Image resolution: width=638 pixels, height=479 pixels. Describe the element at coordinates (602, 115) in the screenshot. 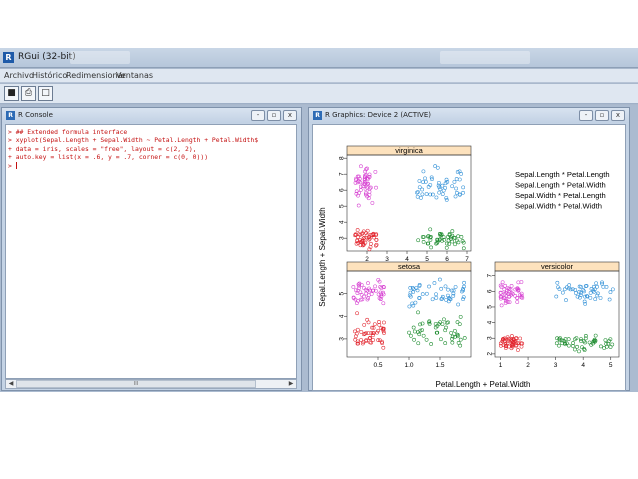

I see `graphics-restore-button: ▫` at that location.